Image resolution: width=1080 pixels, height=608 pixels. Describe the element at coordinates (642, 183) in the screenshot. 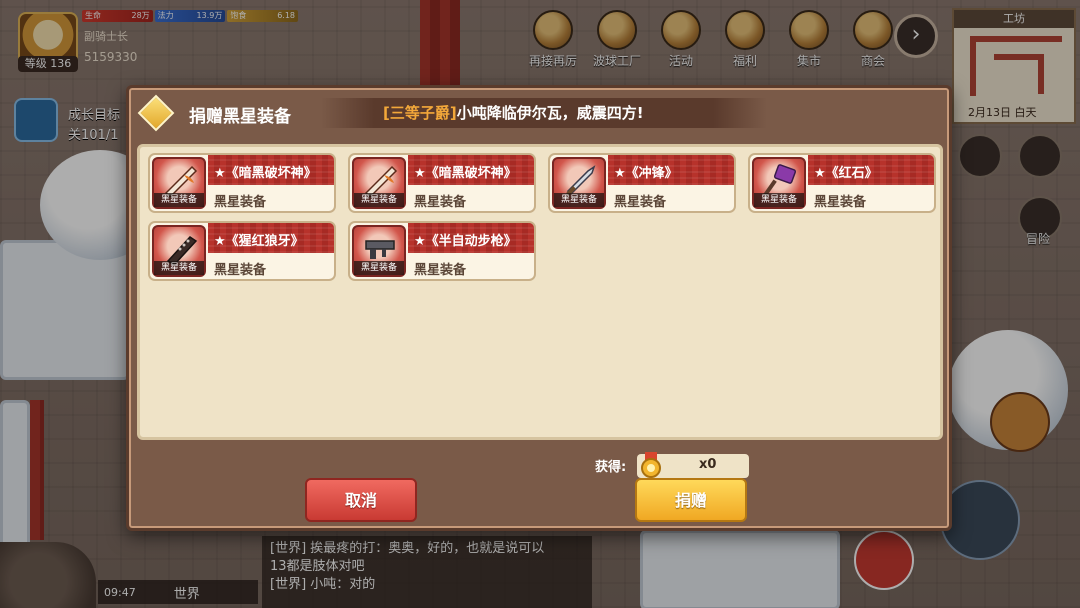

I see `equipment-card: 黑星装备 ★《冲锋》 黑星装备` at that location.